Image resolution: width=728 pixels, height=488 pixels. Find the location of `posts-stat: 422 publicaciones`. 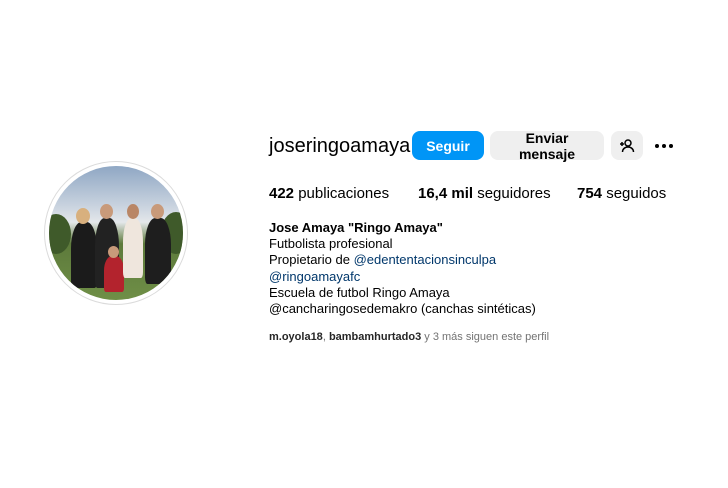

posts-stat: 422 publicaciones is located at coordinates (329, 193).